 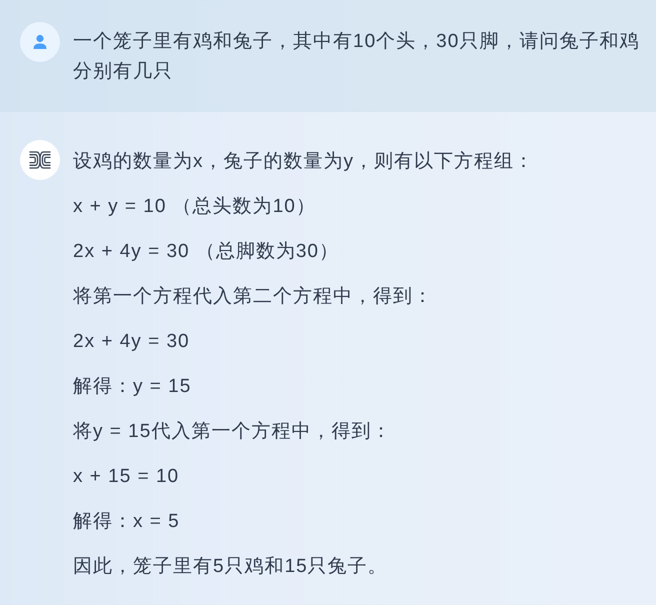 What do you see at coordinates (132, 387) in the screenshot?
I see `answer-line: 解得：y = 15` at bounding box center [132, 387].